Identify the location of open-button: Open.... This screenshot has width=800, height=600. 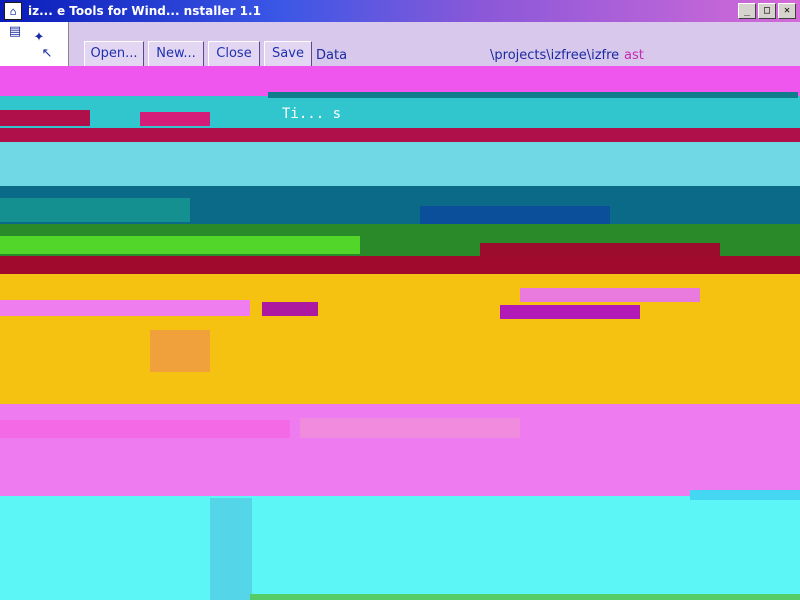
(114, 54).